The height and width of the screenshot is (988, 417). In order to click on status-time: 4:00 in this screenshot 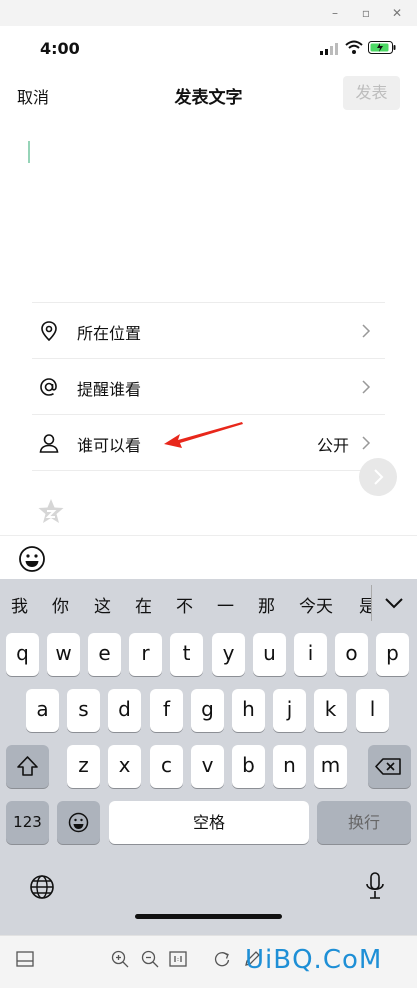, I will do `click(60, 48)`.